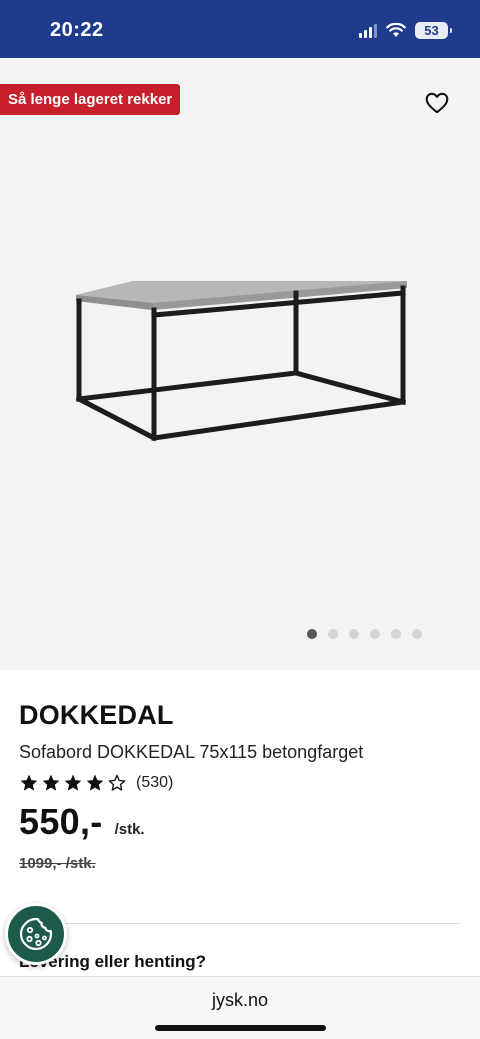 Image resolution: width=480 pixels, height=1039 pixels. Describe the element at coordinates (90, 99) in the screenshot. I see `promo-badge: Så lenge lageret rekker` at that location.